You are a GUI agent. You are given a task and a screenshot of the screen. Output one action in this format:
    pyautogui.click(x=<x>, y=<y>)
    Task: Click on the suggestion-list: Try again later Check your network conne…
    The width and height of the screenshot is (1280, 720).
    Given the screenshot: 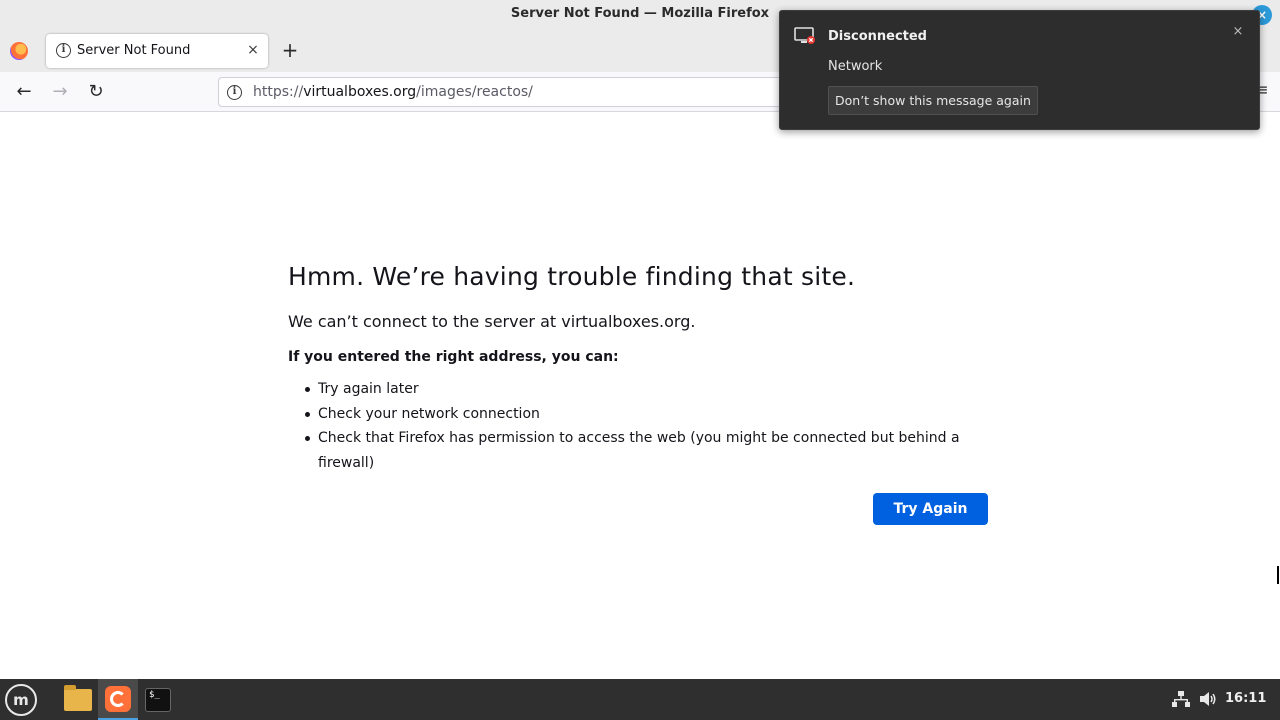 What is the action you would take?
    pyautogui.click(x=648, y=426)
    